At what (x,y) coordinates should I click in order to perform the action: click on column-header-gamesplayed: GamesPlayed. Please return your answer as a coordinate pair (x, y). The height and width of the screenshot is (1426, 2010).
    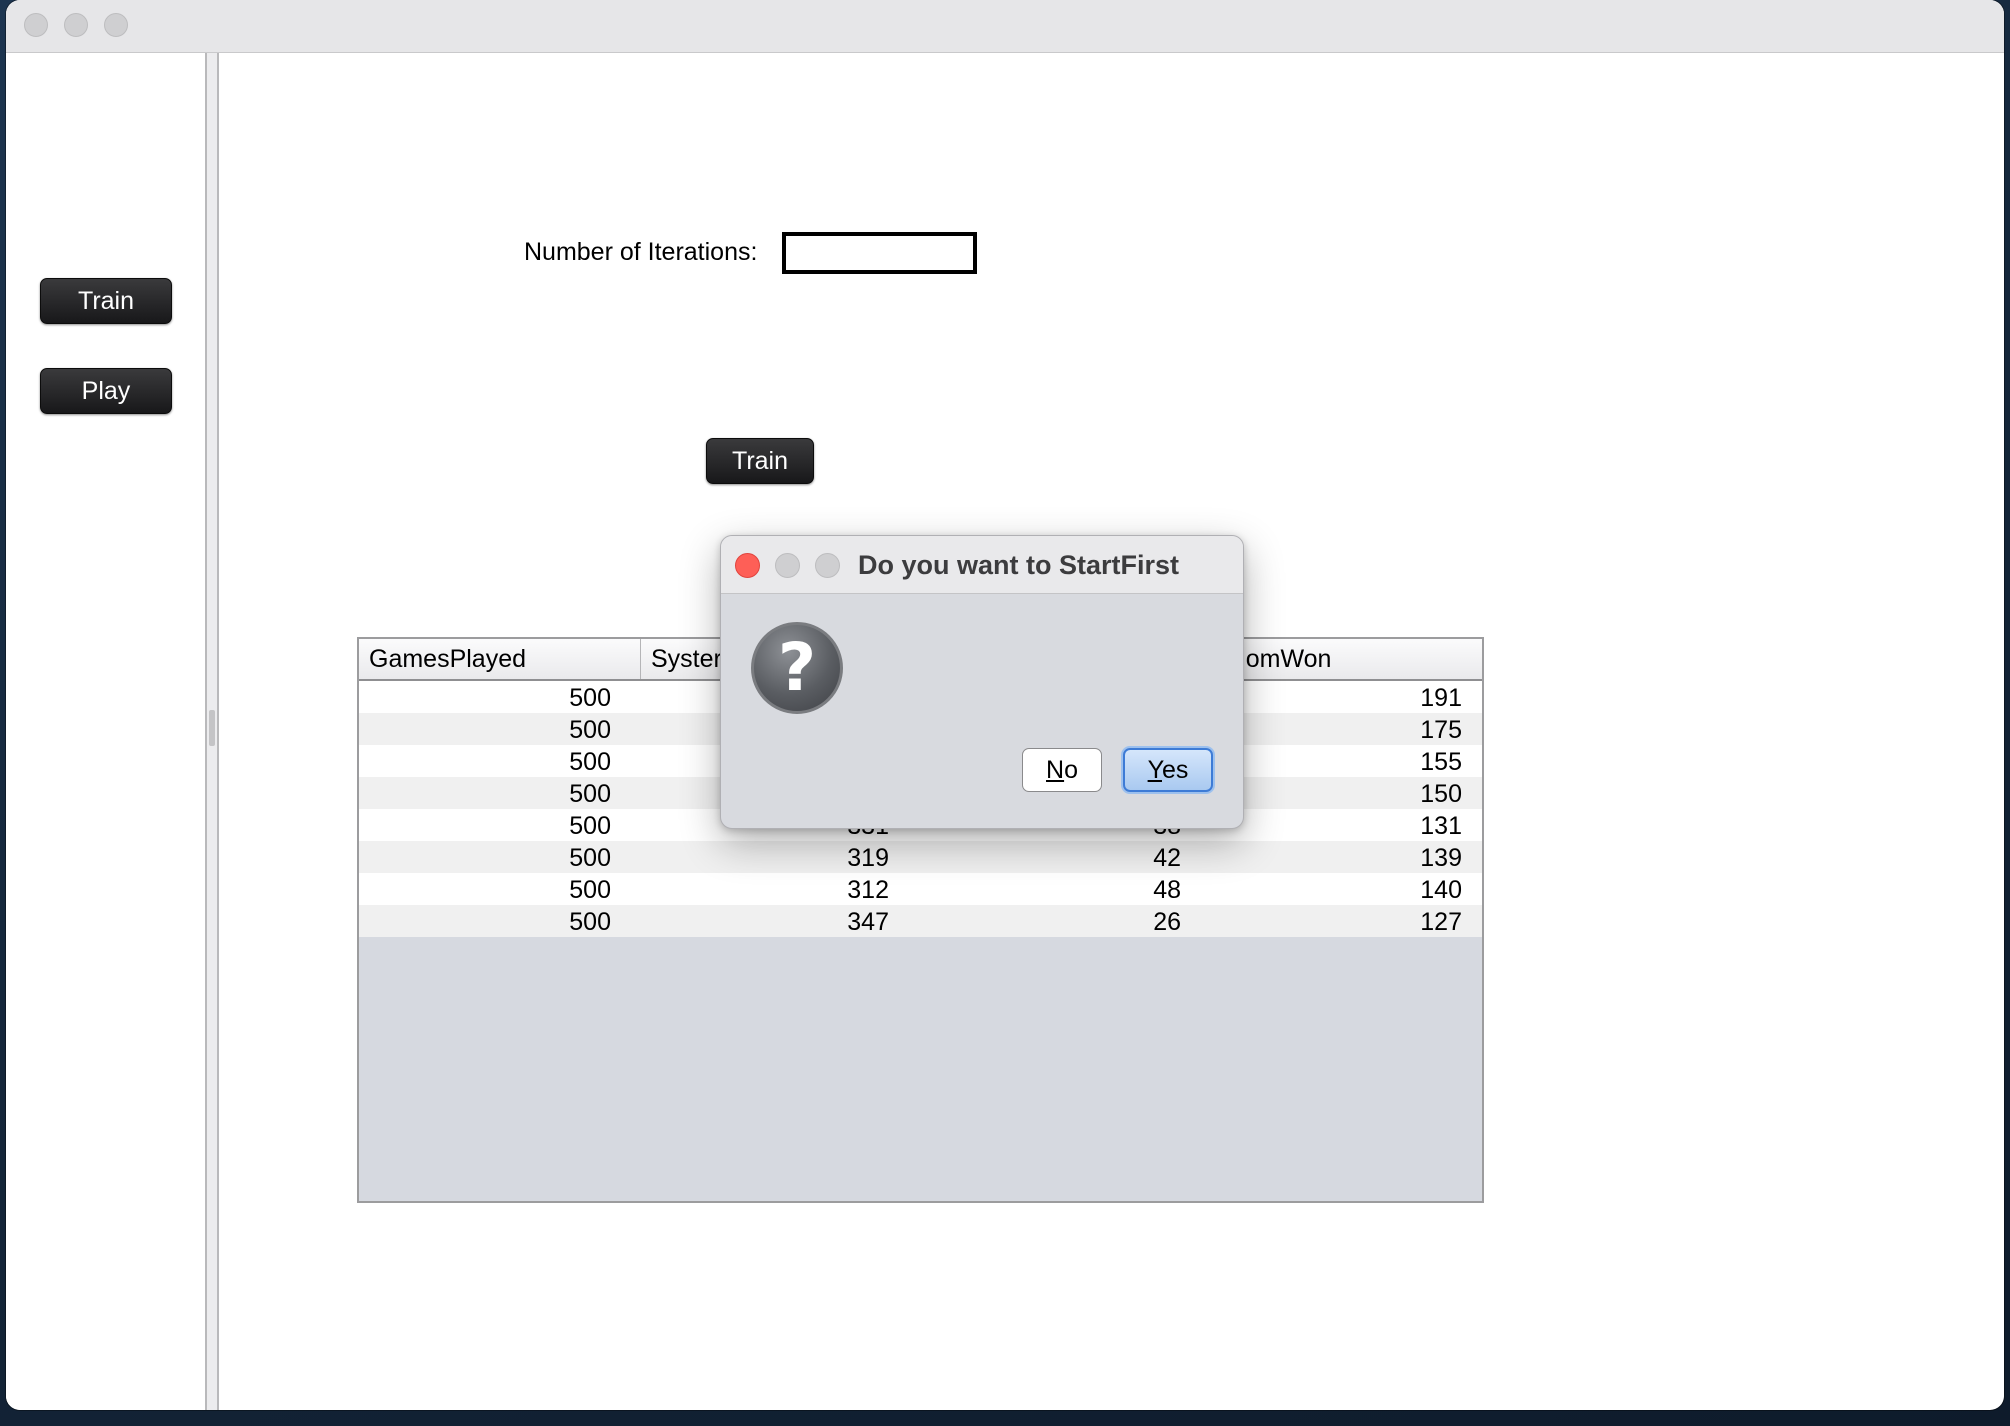
    Looking at the image, I should click on (500, 659).